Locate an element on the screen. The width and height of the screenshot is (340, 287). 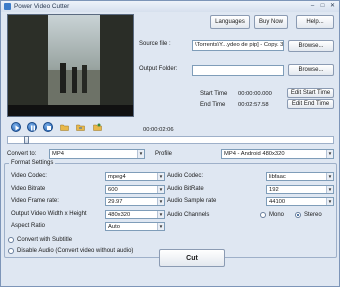
snapshot-button is located at coordinates (97, 127).